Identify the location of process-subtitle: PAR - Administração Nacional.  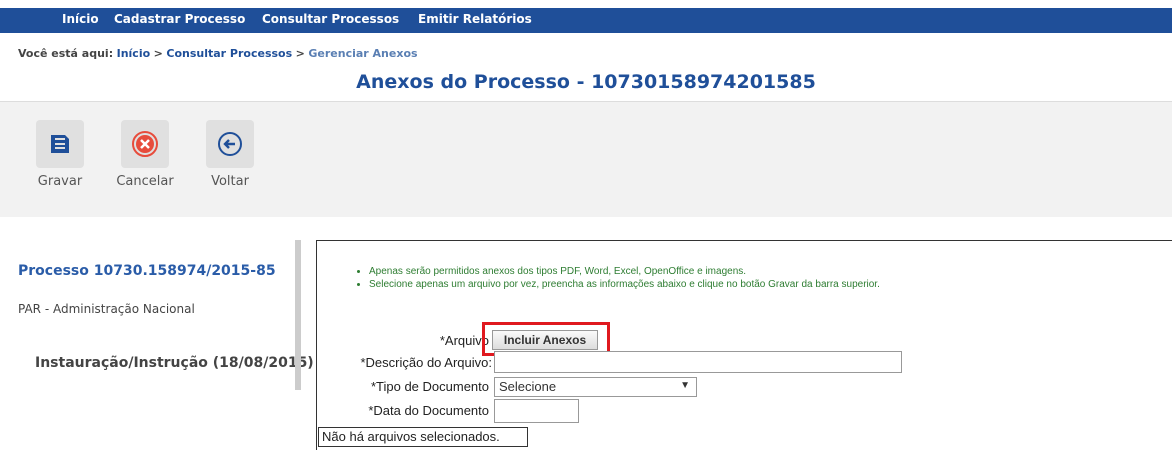
(106, 309).